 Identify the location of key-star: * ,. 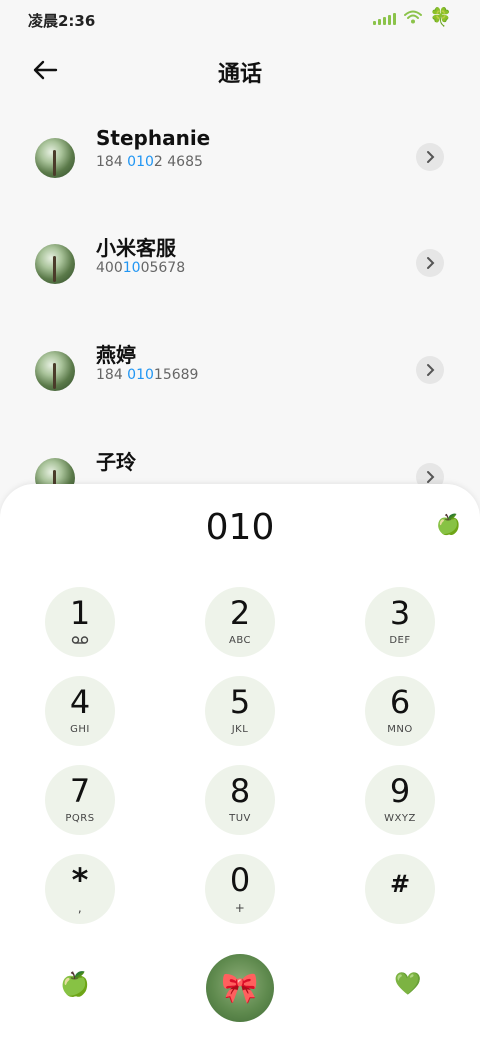
(80, 889).